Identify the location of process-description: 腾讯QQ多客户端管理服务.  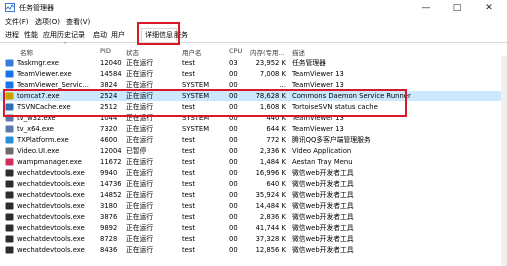
(331, 140).